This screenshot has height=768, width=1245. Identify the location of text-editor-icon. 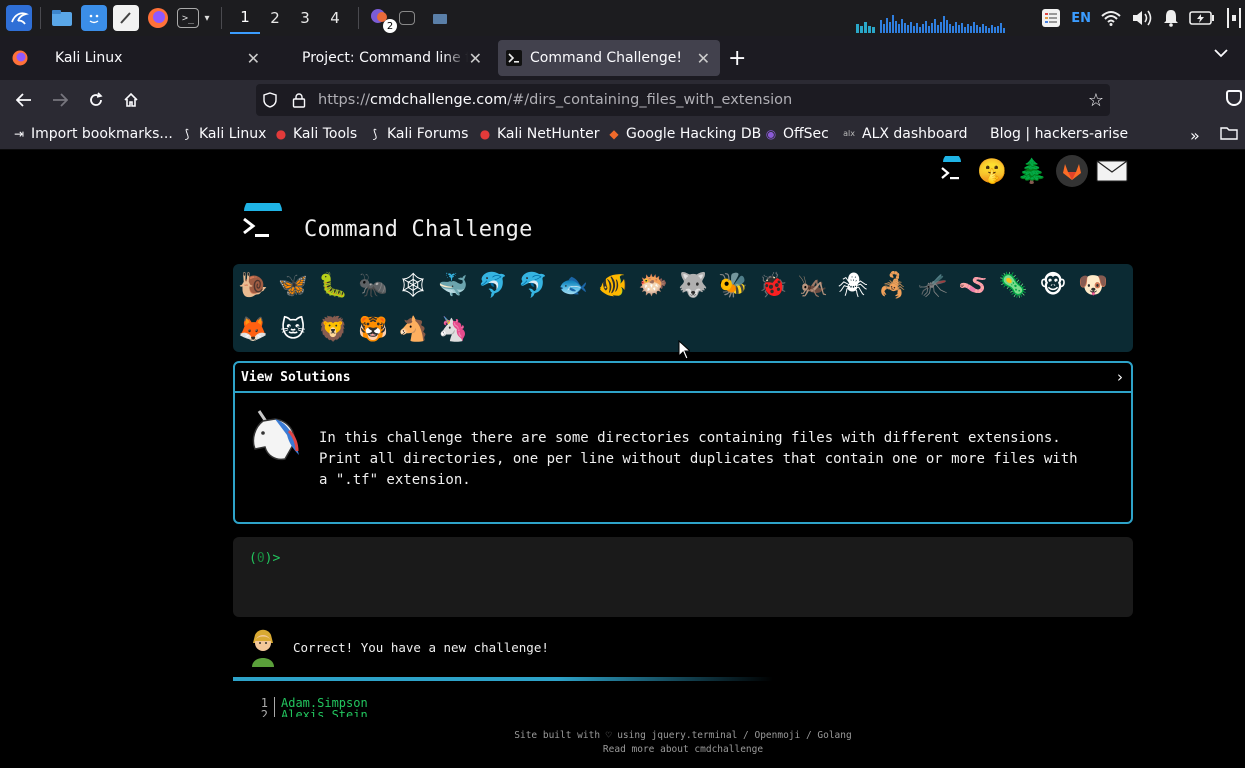
(126, 18).